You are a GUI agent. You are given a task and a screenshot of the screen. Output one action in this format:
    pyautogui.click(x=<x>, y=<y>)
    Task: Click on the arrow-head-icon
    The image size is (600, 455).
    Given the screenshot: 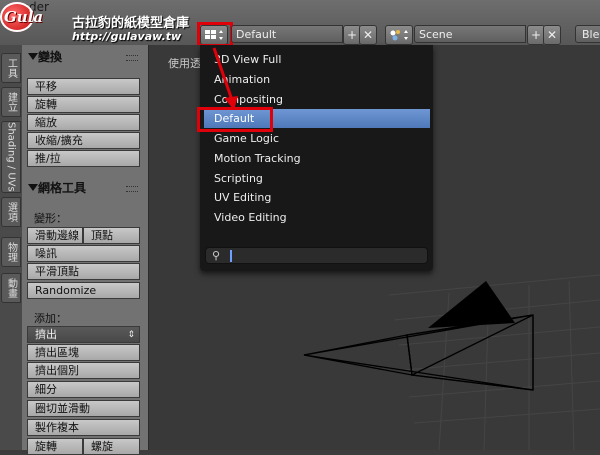 What is the action you would take?
    pyautogui.click(x=231, y=103)
    